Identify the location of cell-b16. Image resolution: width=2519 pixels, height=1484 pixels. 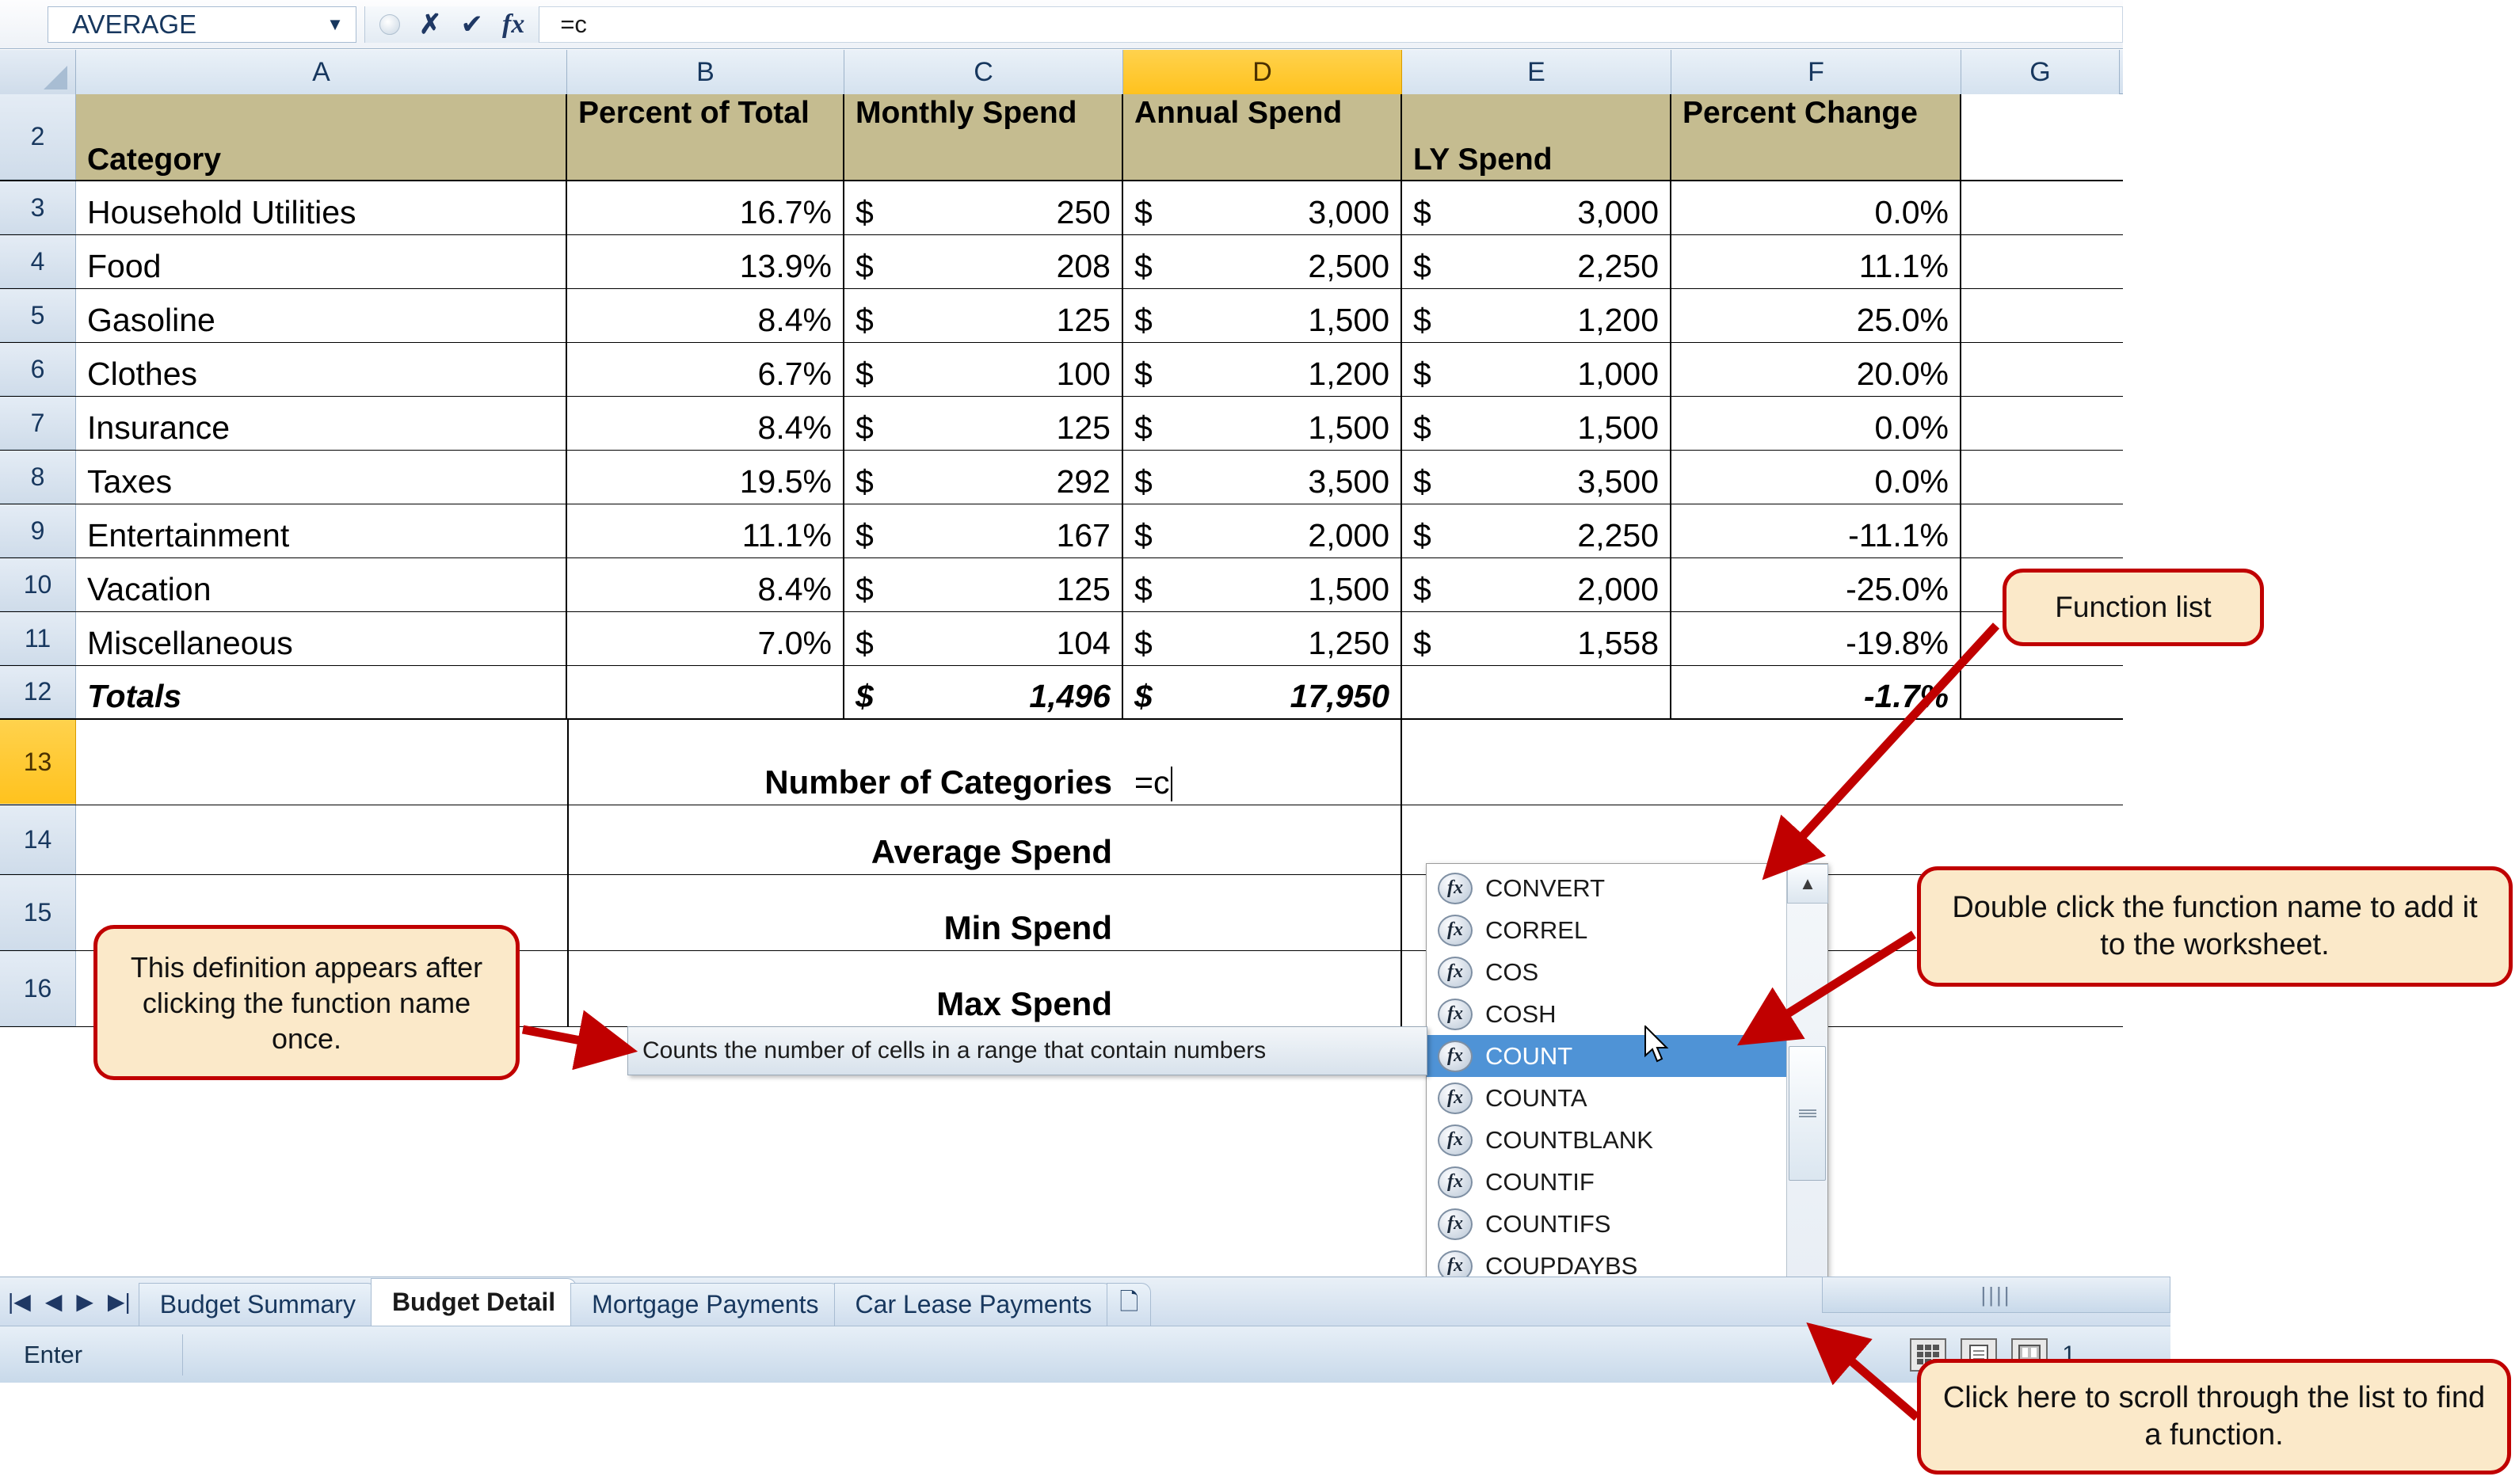
(705, 989).